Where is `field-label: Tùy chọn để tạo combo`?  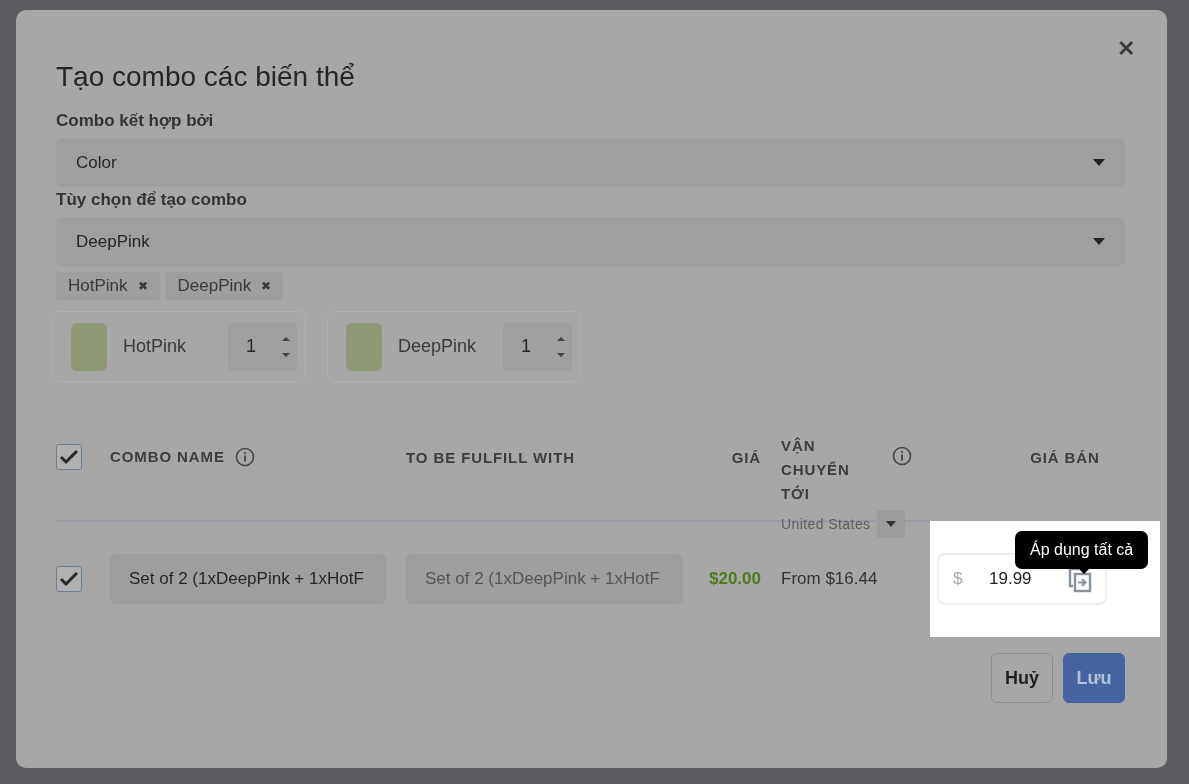 field-label: Tùy chọn để tạo combo is located at coordinates (152, 199).